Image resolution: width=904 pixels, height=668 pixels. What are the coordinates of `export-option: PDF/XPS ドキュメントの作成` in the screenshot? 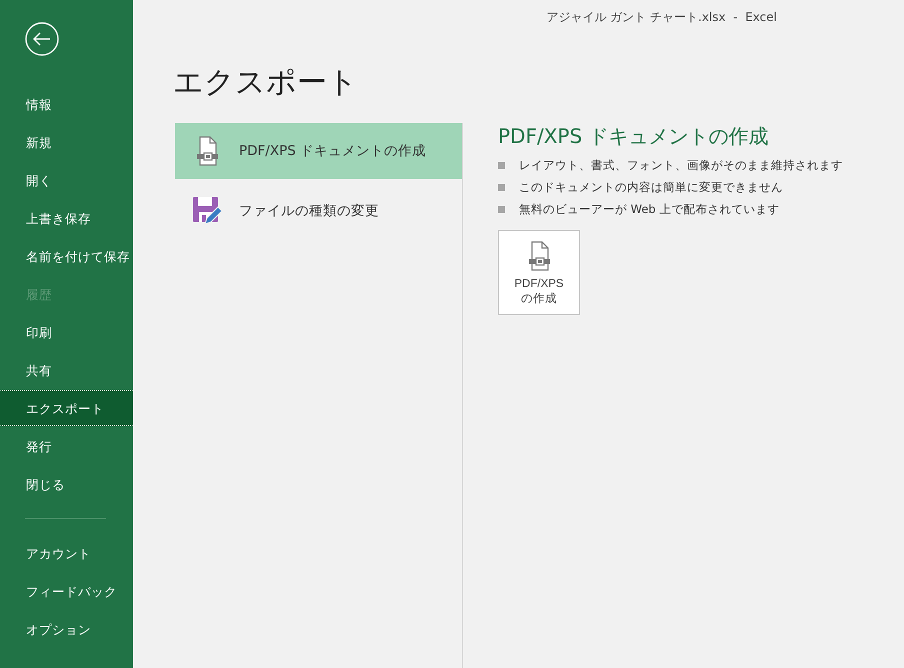 It's located at (318, 151).